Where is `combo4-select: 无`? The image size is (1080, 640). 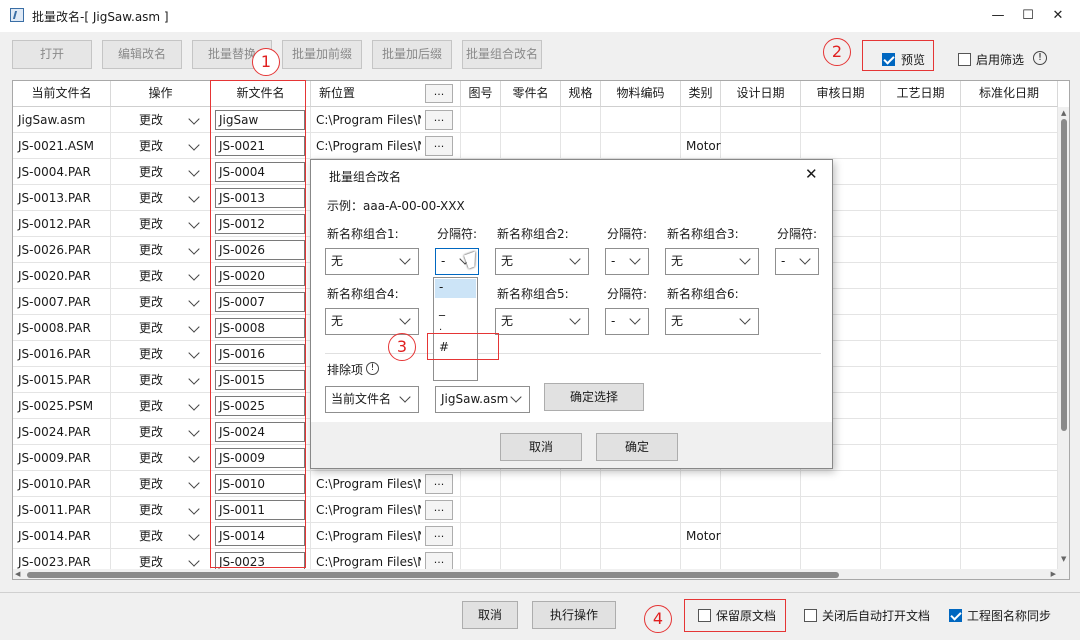
combo4-select: 无 is located at coordinates (372, 321).